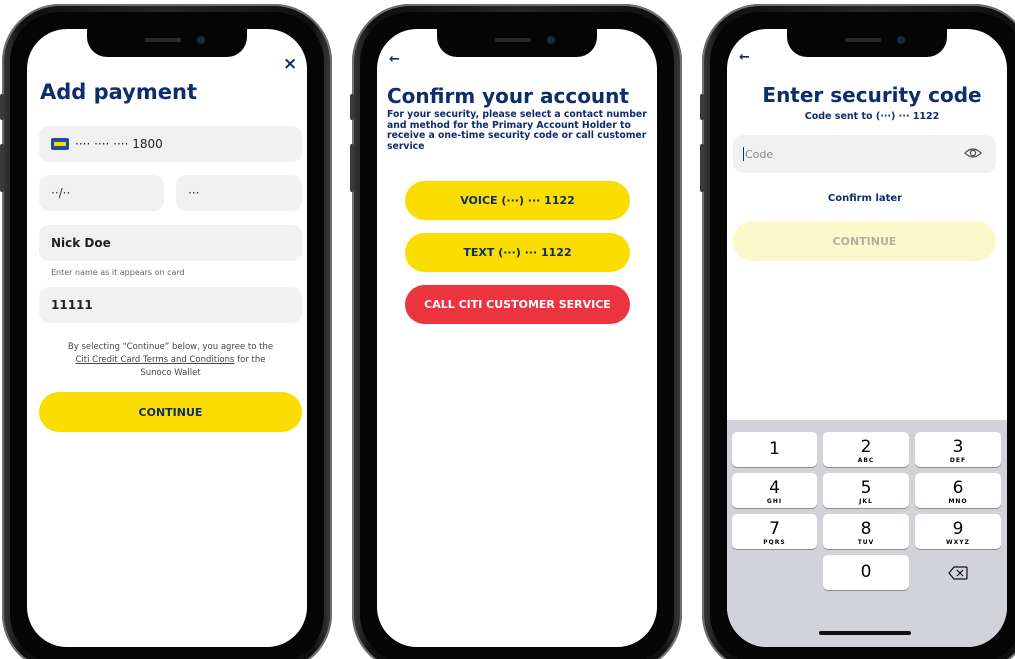 The height and width of the screenshot is (659, 1015). I want to click on code-placeholder: Code, so click(759, 154).